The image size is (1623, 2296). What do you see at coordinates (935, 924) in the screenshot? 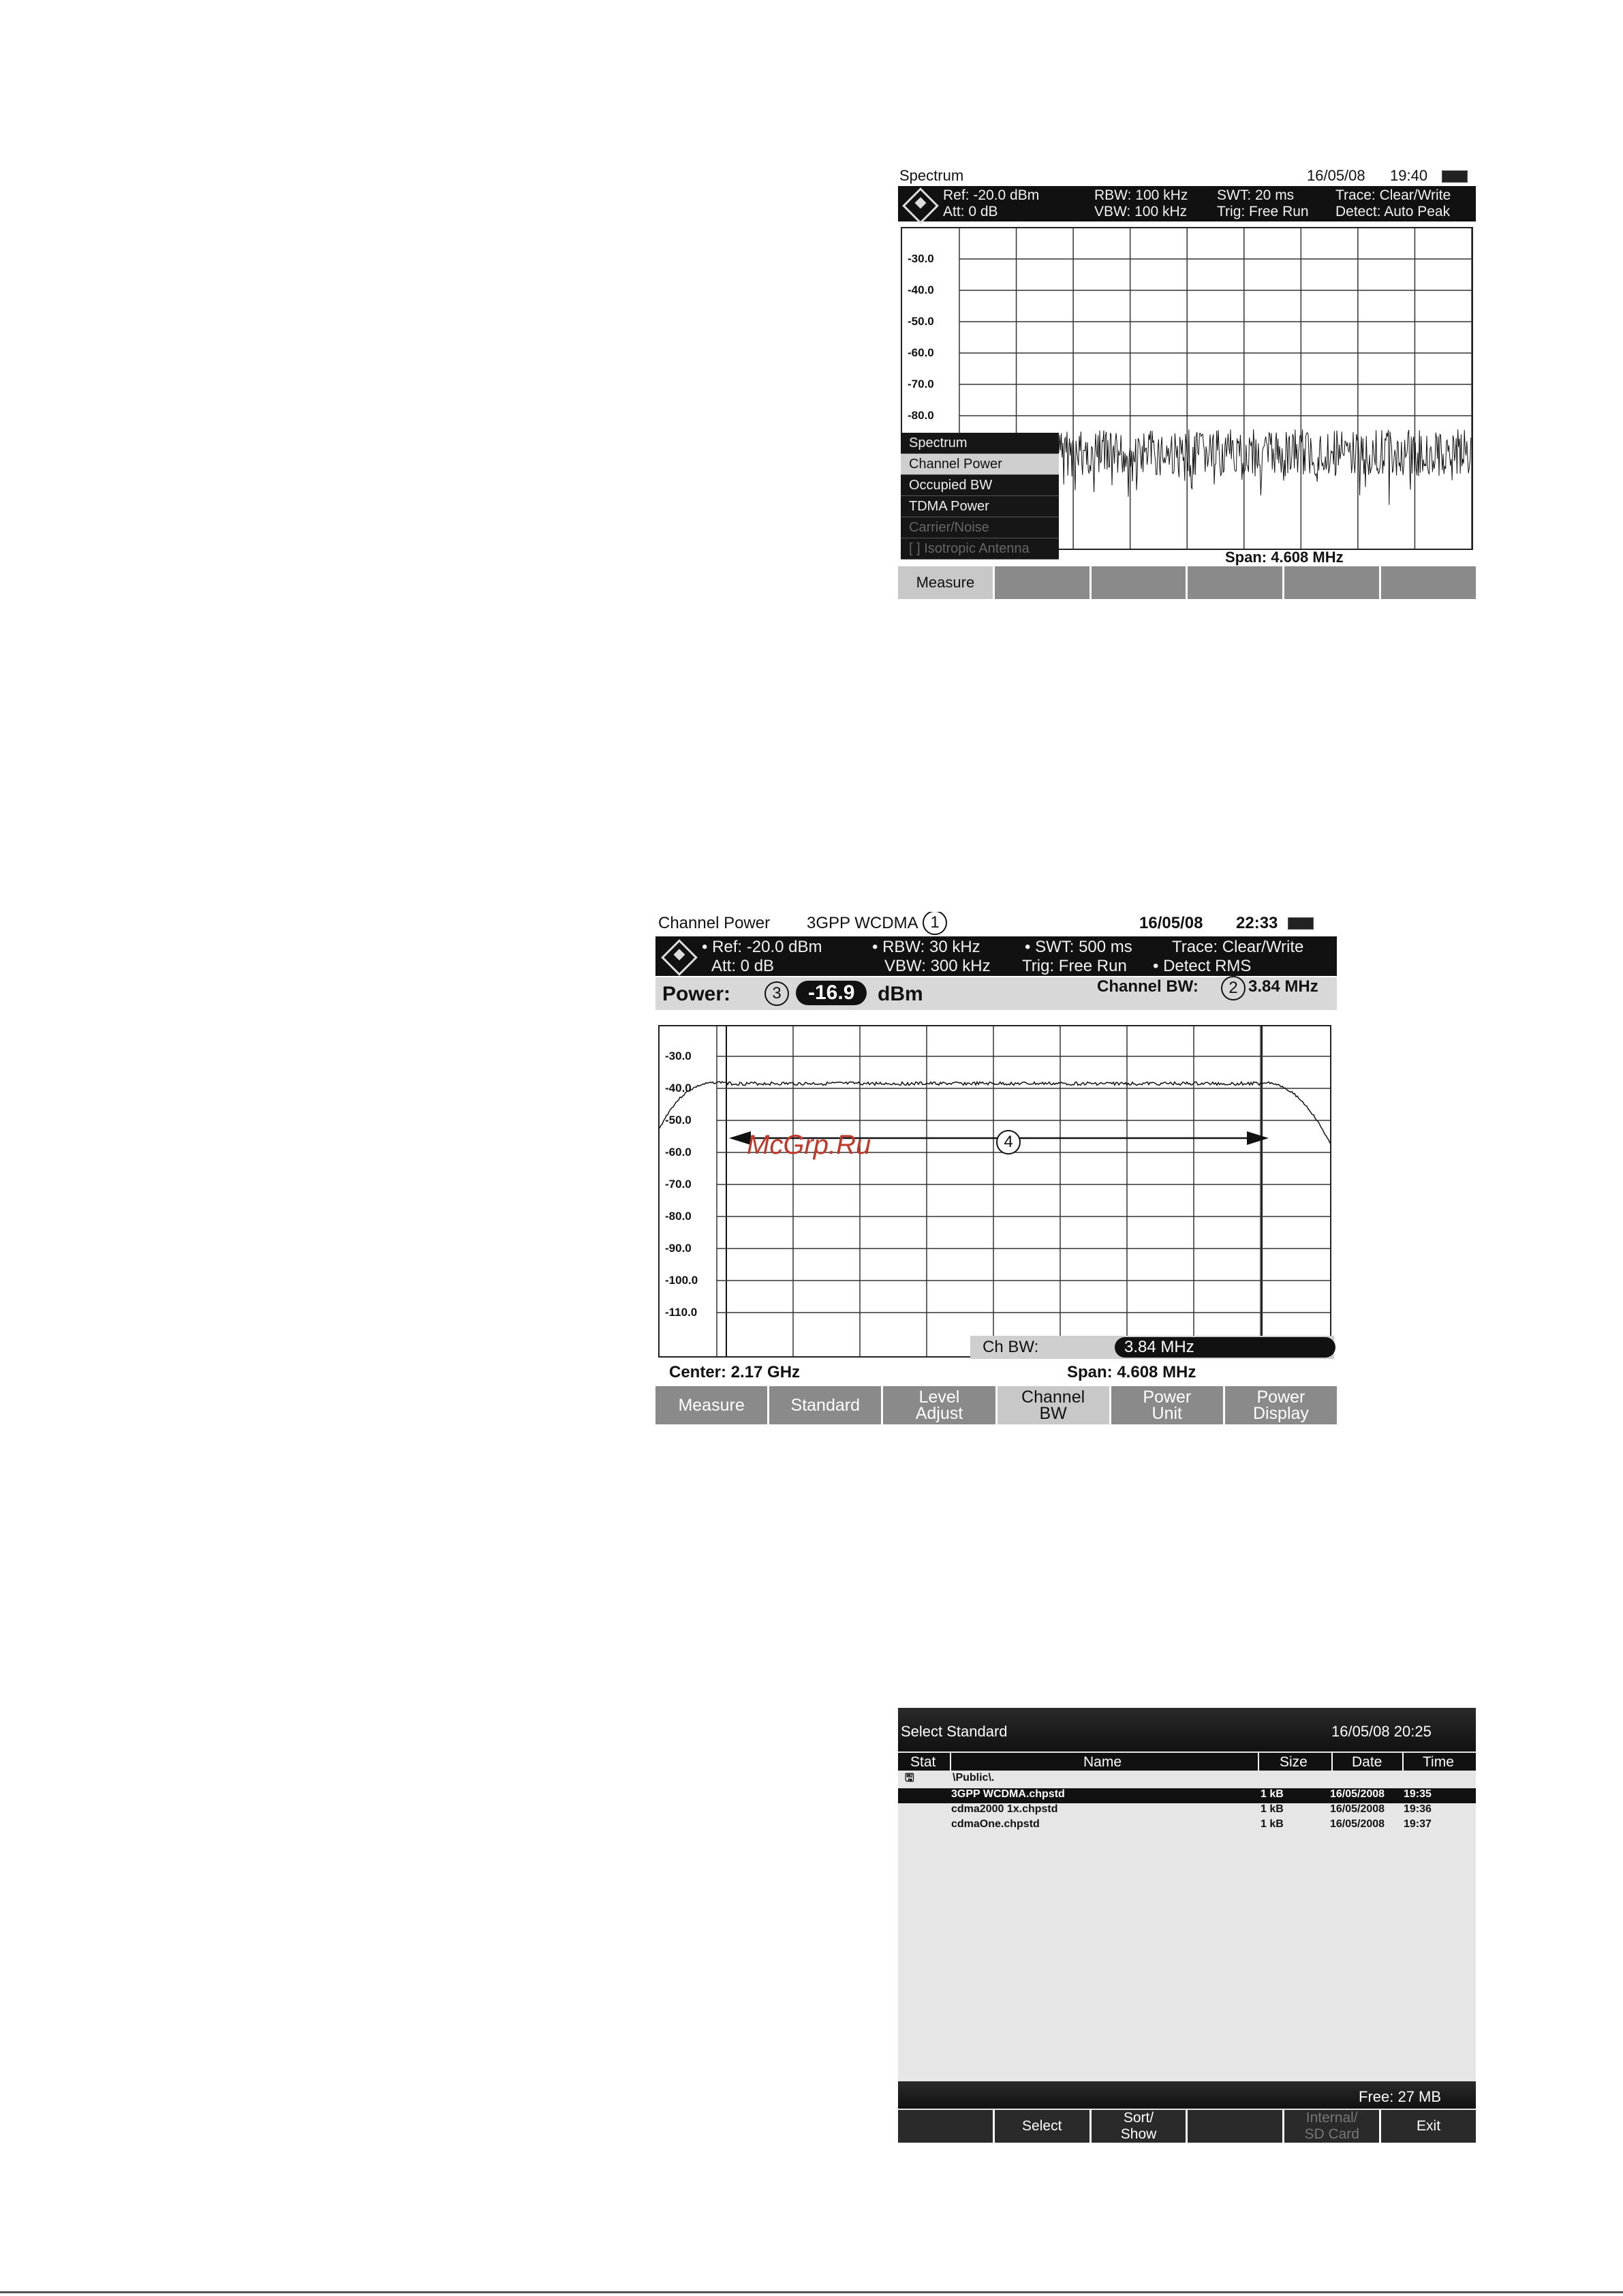
I see `callout-1: 1` at bounding box center [935, 924].